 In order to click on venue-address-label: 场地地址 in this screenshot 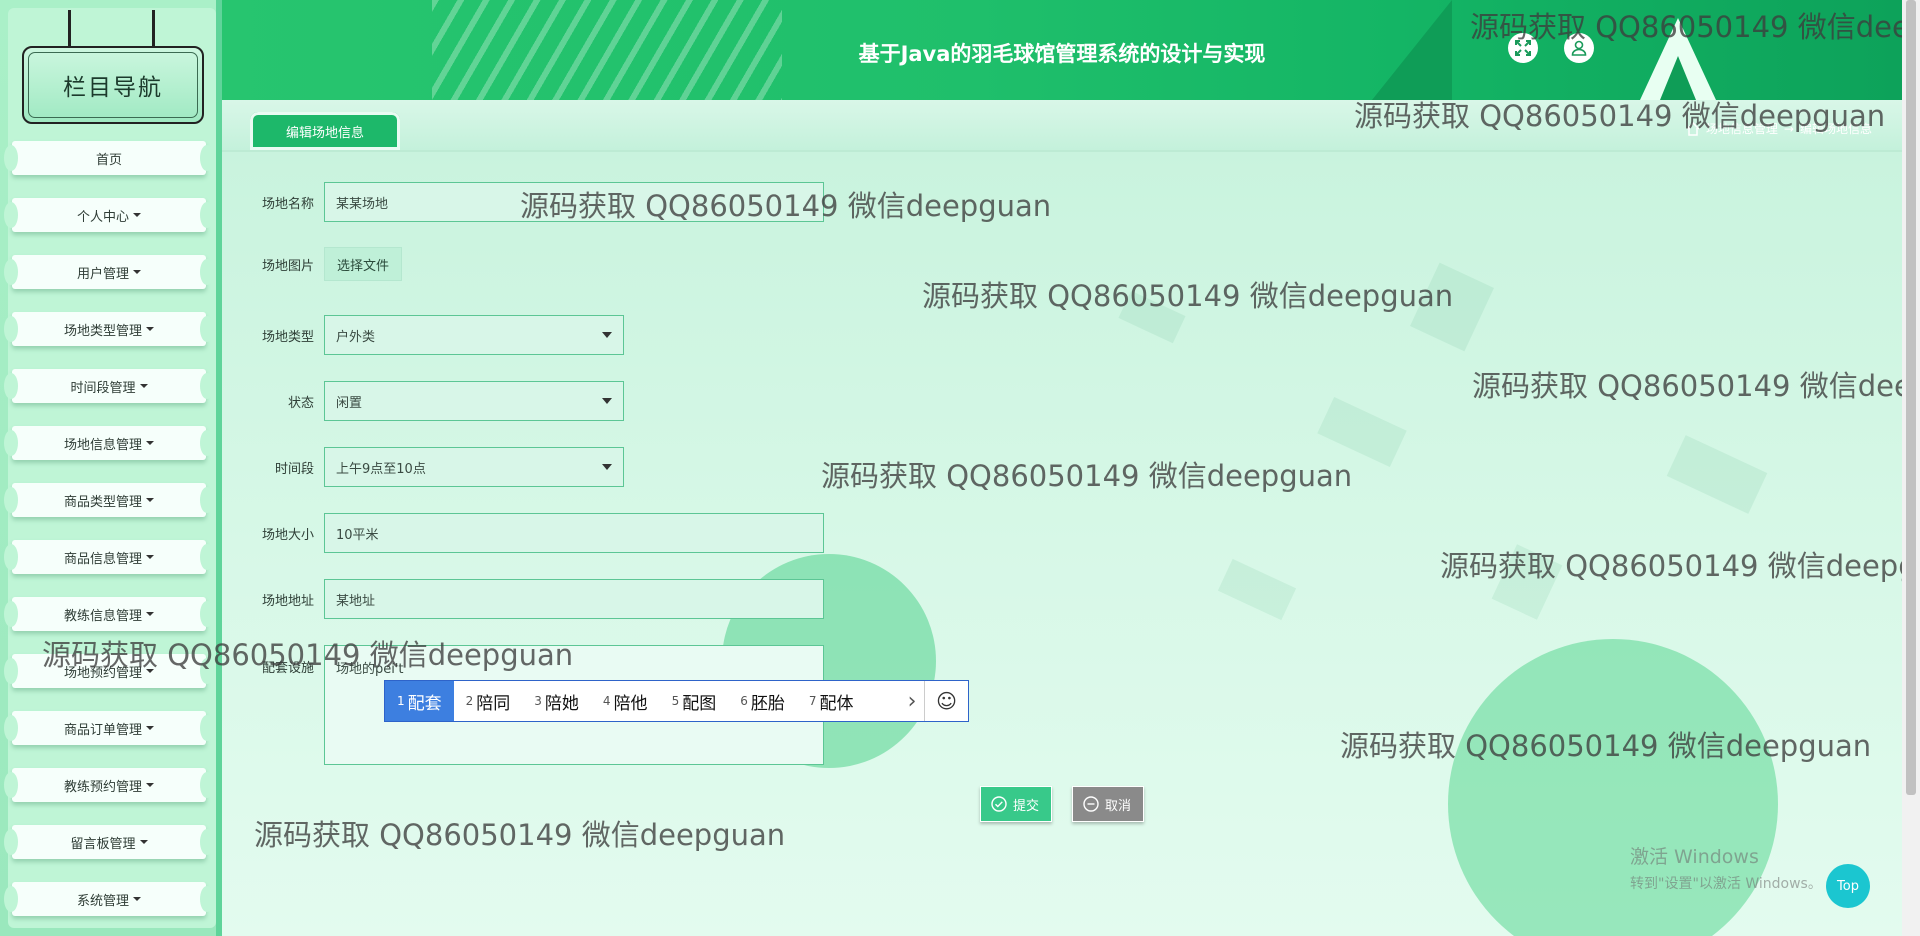, I will do `click(287, 601)`.